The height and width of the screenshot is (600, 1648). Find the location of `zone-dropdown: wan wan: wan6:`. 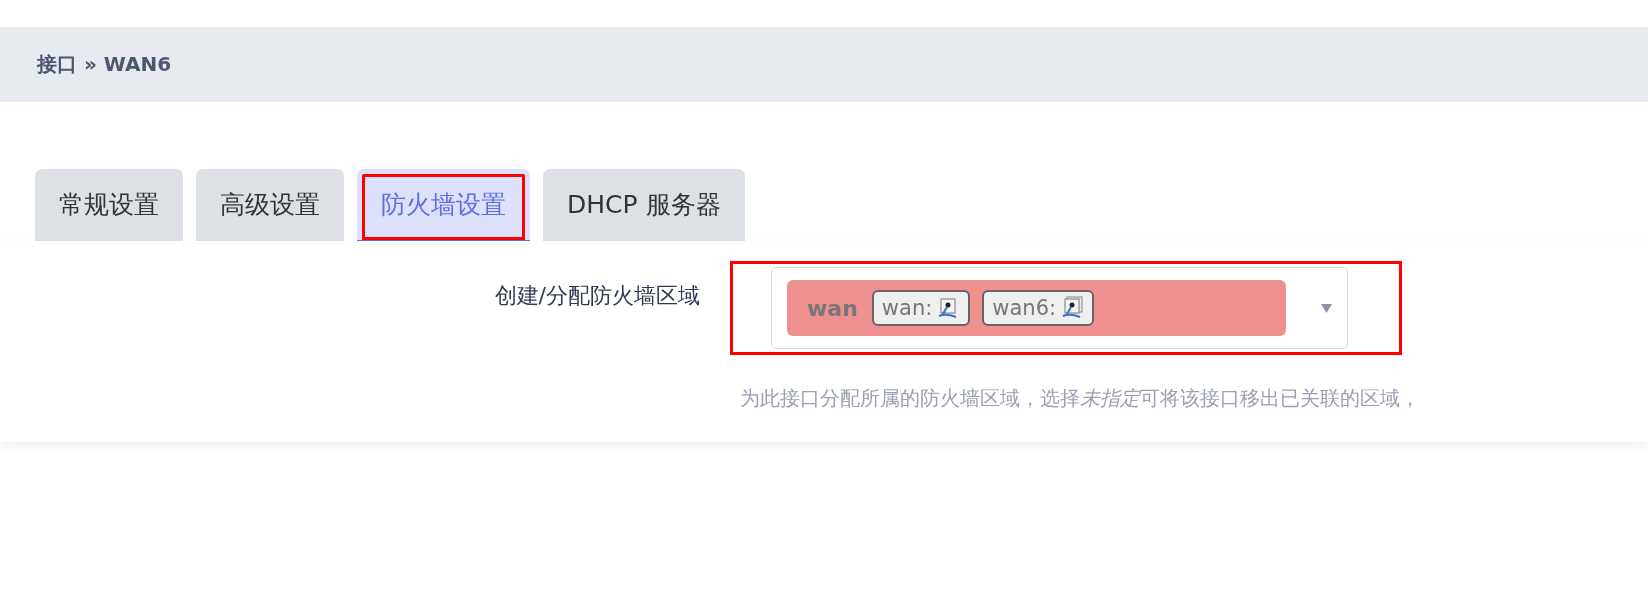

zone-dropdown: wan wan: wan6: is located at coordinates (1059, 308).